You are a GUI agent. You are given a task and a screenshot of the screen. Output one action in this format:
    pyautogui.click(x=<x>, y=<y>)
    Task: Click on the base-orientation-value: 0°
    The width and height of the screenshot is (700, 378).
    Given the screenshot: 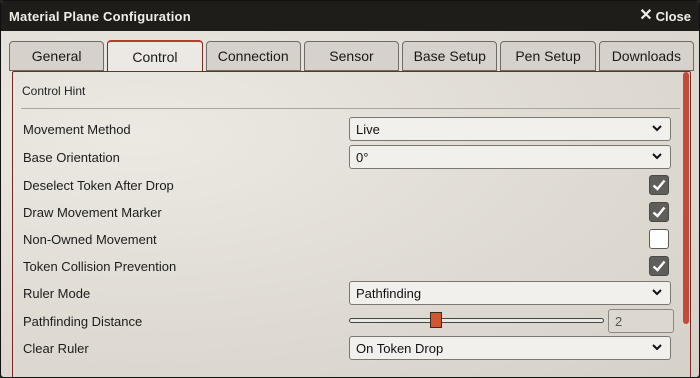 What is the action you would take?
    pyautogui.click(x=362, y=157)
    